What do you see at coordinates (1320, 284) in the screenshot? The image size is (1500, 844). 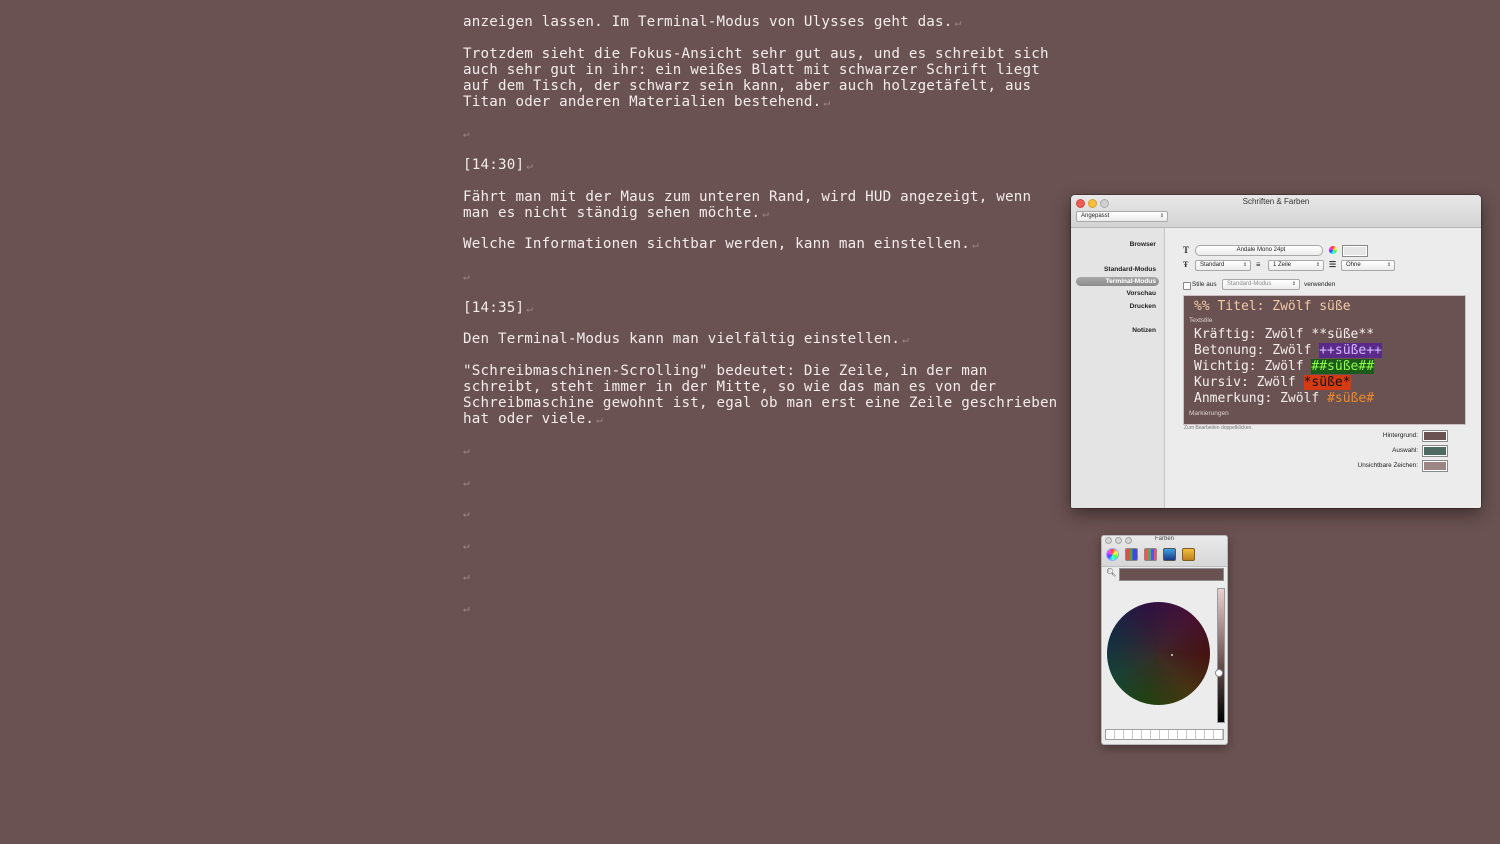 I see `use-label: verwenden` at bounding box center [1320, 284].